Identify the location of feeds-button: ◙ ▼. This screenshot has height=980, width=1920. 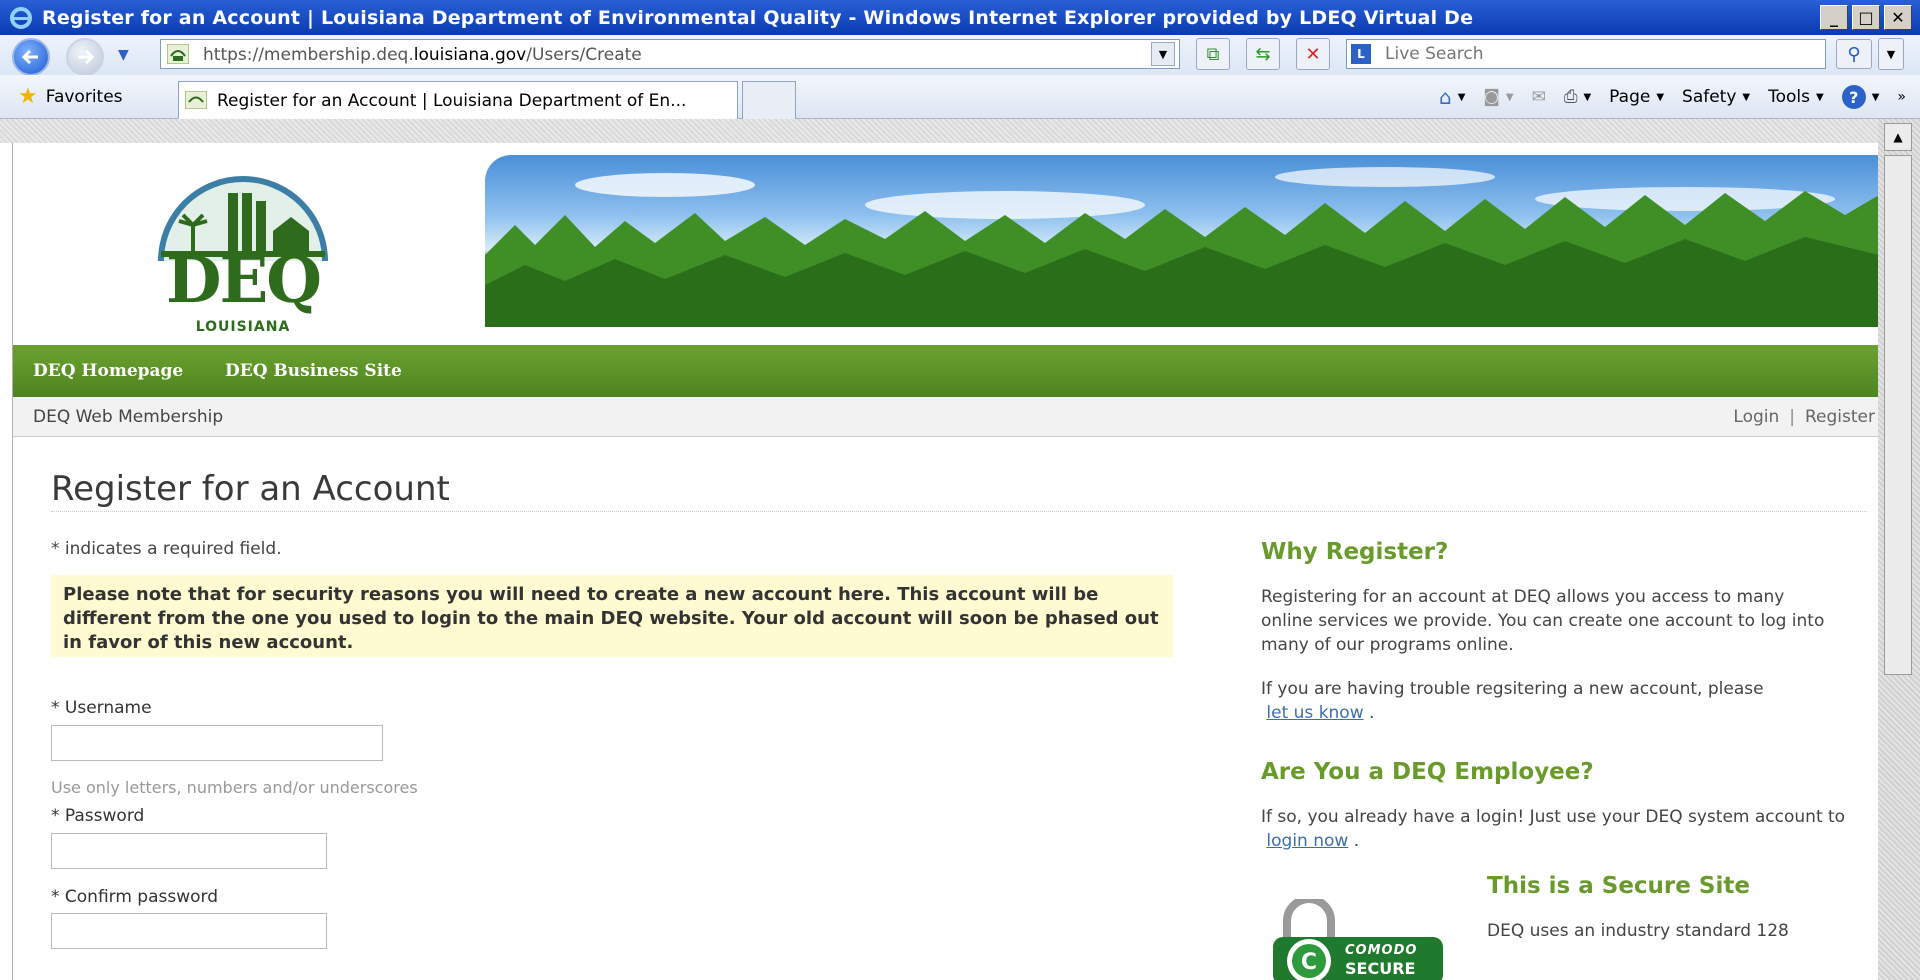
(1498, 97).